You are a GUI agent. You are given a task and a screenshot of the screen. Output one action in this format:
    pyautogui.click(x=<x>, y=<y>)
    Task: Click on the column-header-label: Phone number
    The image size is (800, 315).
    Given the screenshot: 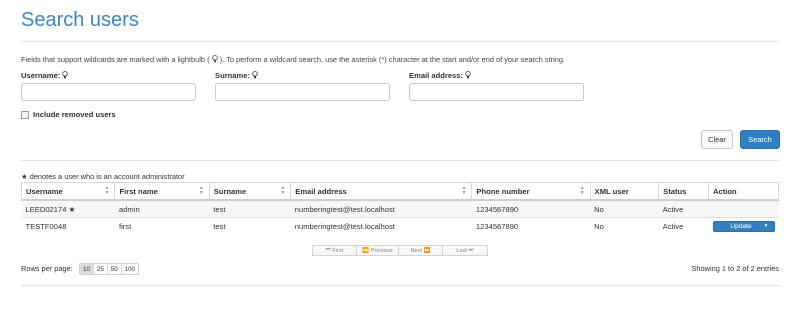 What is the action you would take?
    pyautogui.click(x=503, y=191)
    